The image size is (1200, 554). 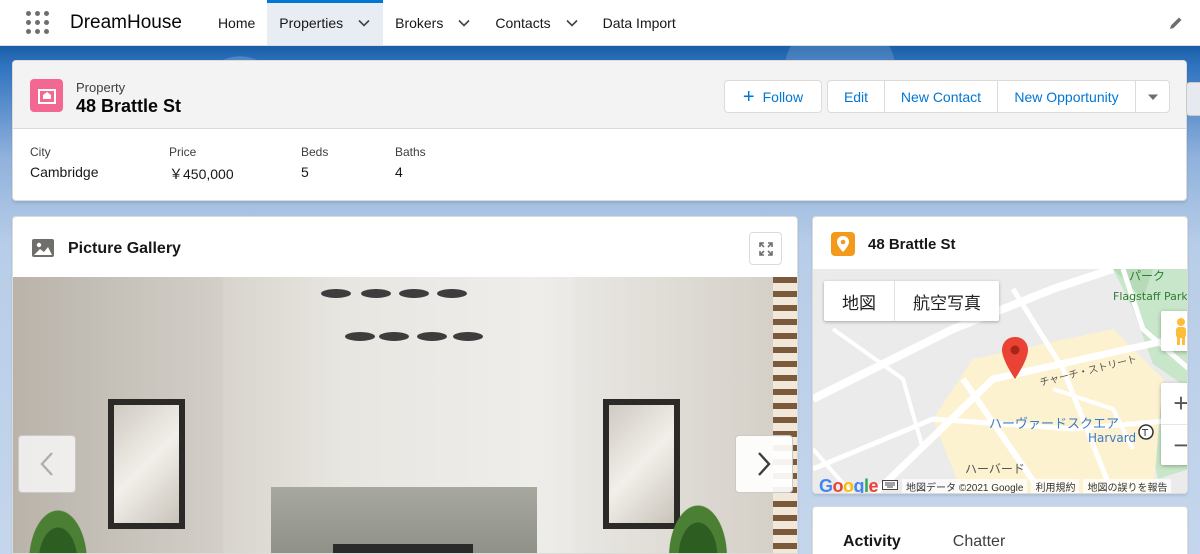 What do you see at coordinates (126, 22) in the screenshot?
I see `app-name: DreamHouse` at bounding box center [126, 22].